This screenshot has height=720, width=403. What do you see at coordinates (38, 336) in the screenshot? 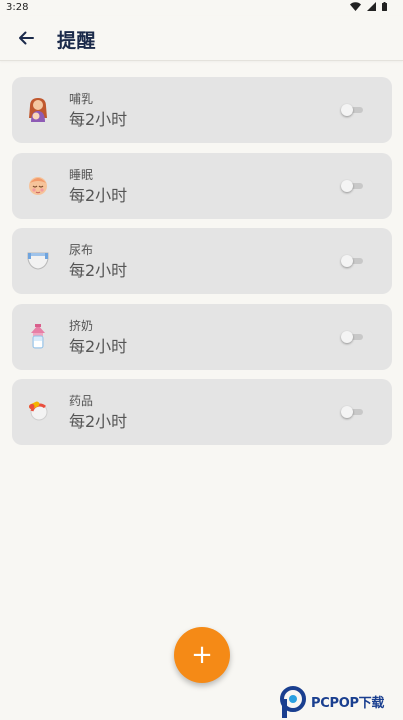
I see `breast-pump-bottle-icon` at bounding box center [38, 336].